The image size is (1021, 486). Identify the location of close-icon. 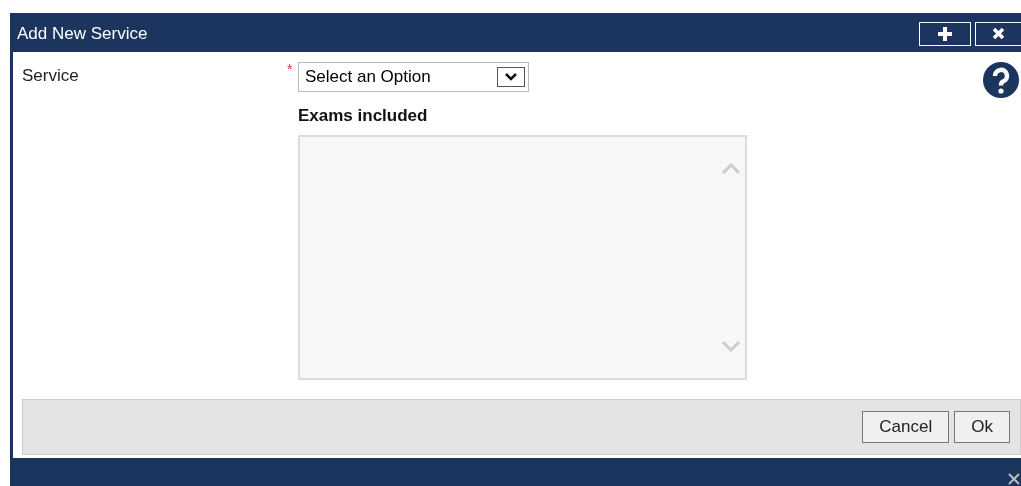
(998, 33).